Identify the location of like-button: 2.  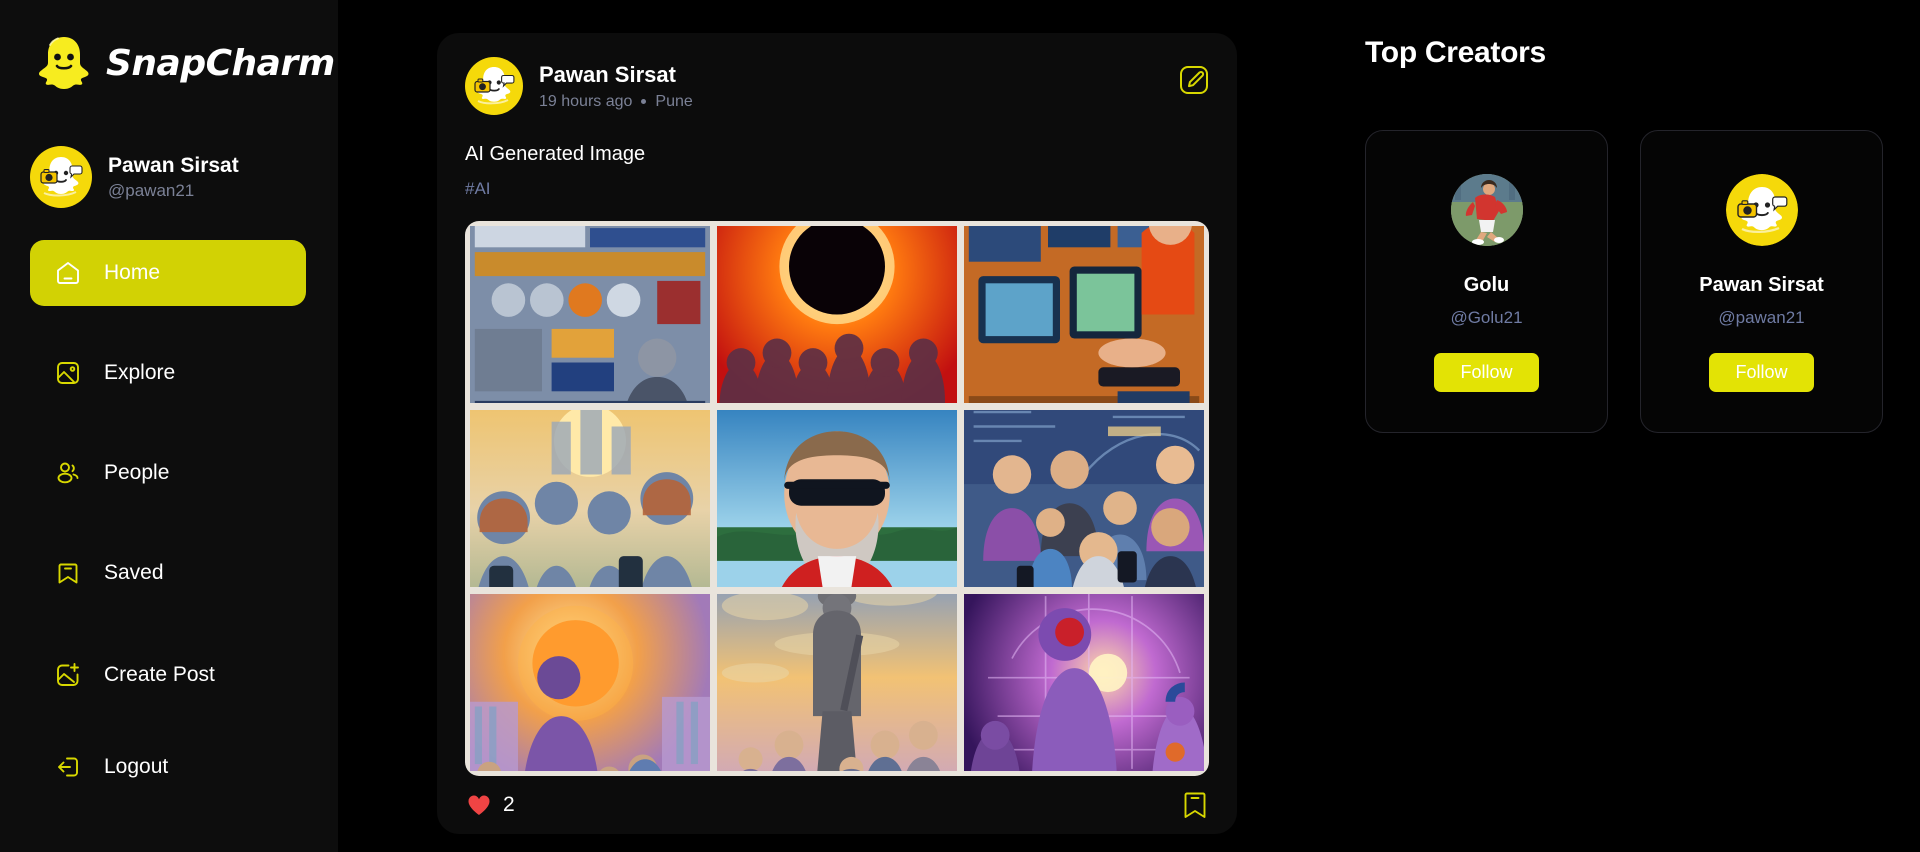
(491, 805).